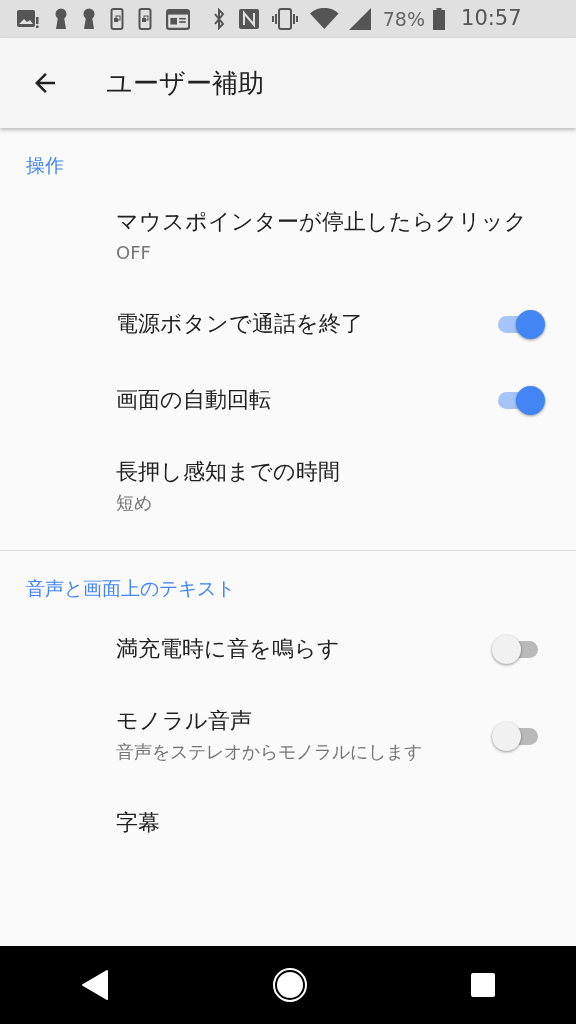  I want to click on home-icon, so click(290, 985).